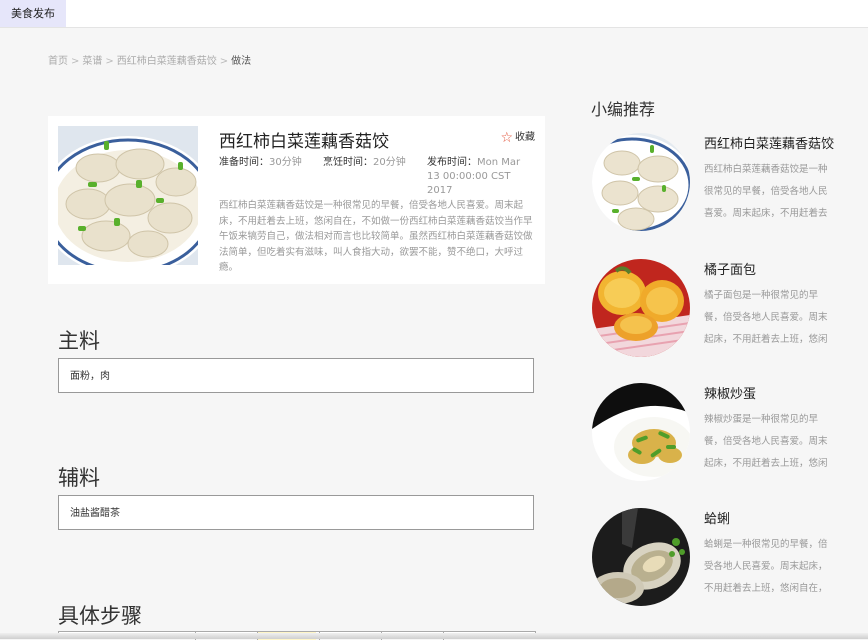 Image resolution: width=868 pixels, height=640 pixels. Describe the element at coordinates (434, 14) in the screenshot. I see `top-bar: 美食发布` at that location.